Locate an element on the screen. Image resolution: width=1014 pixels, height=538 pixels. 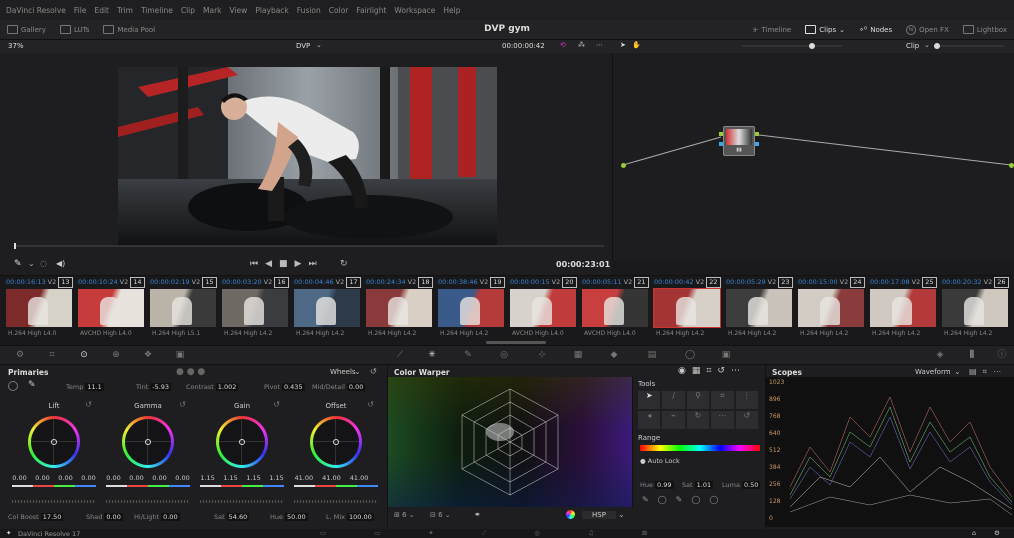
node-output-icon is located at coordinates (1011, 165).